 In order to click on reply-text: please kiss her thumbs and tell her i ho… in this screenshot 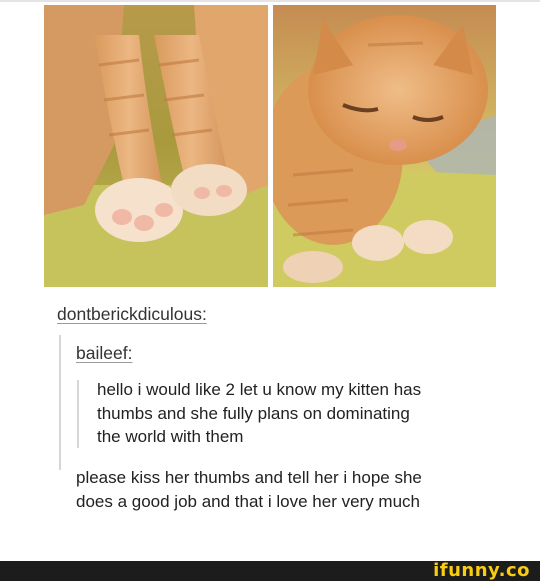, I will do `click(249, 489)`.